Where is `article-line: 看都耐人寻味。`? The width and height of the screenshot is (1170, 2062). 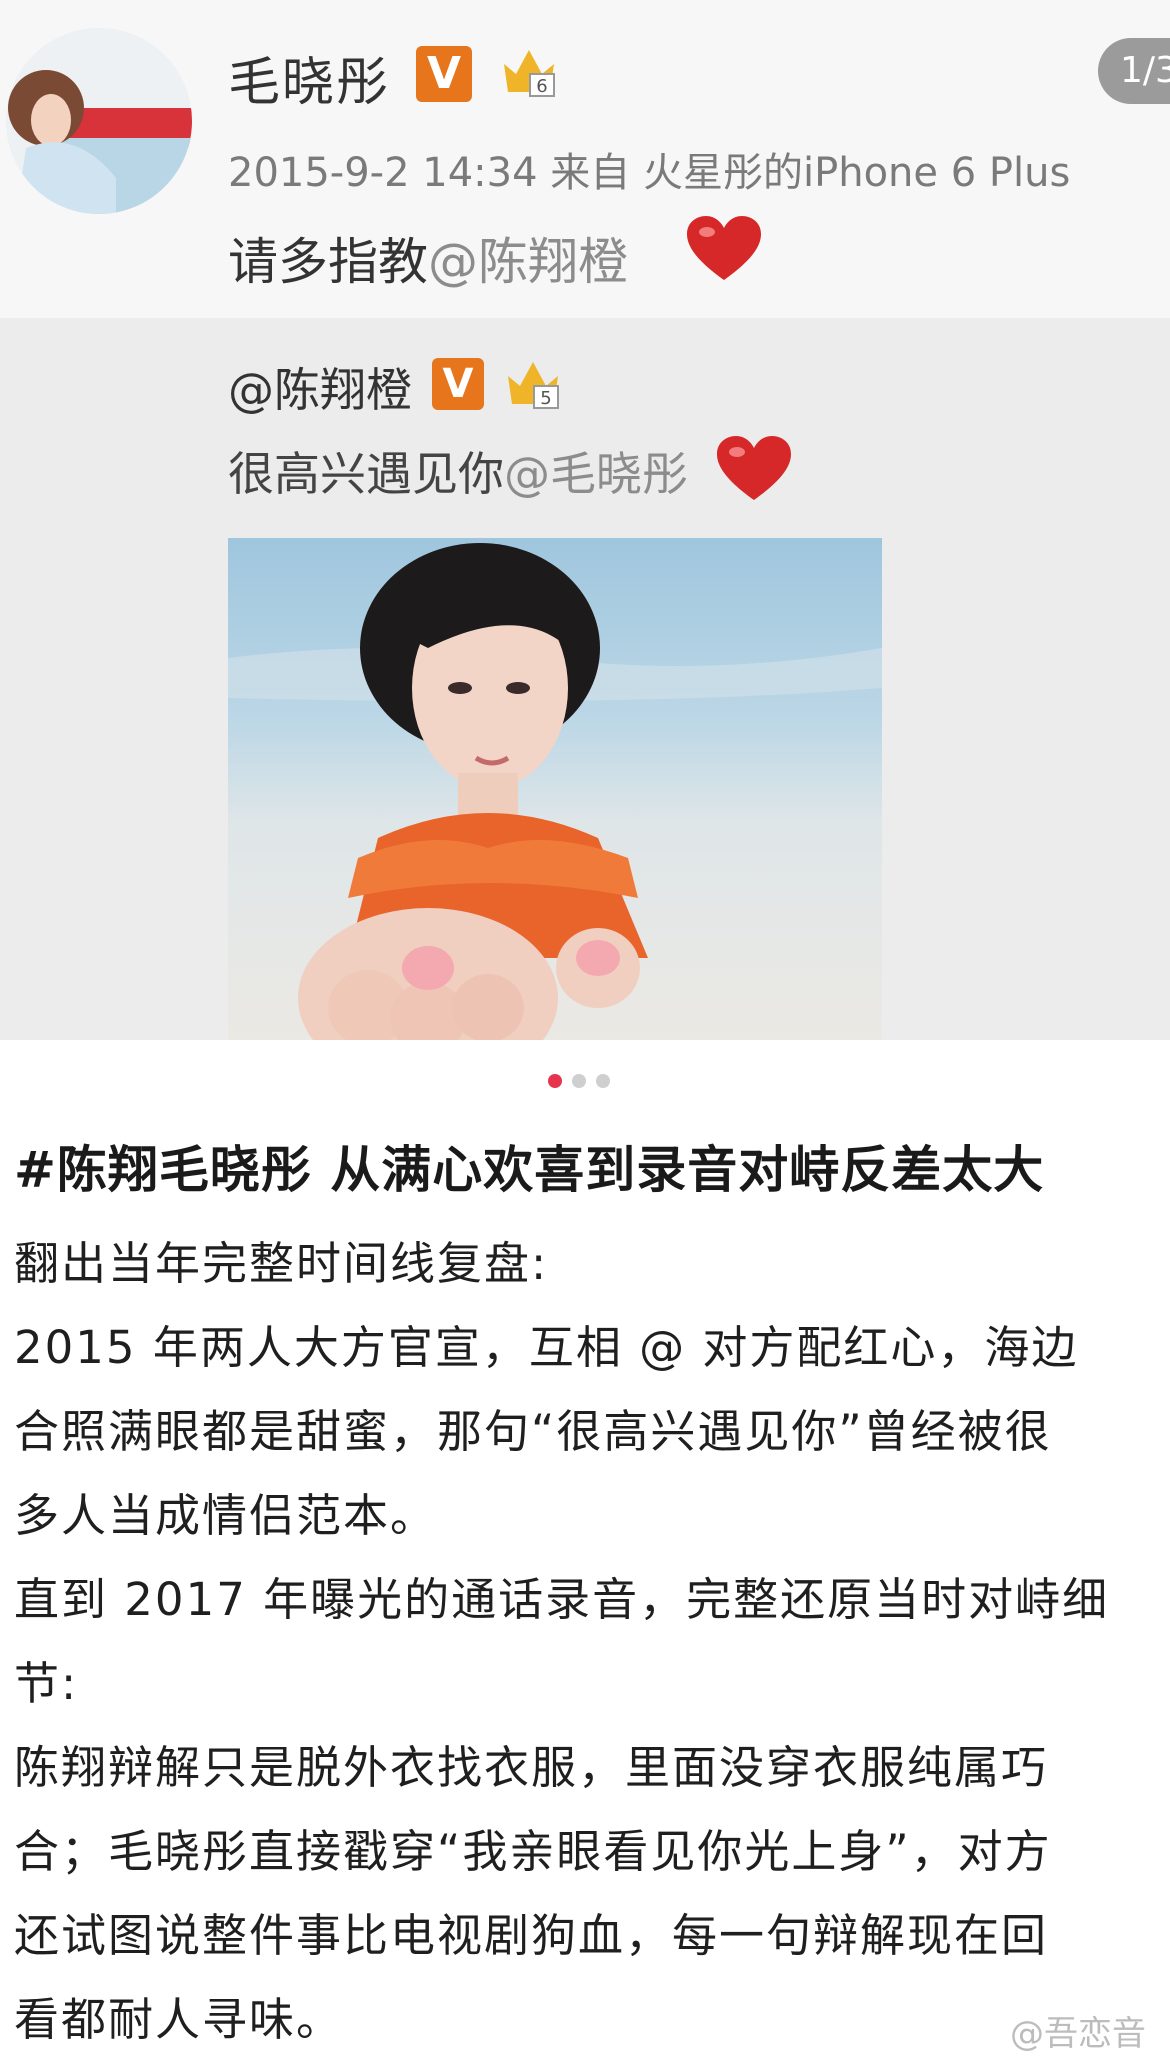 article-line: 看都耐人寻味。 is located at coordinates (179, 2019).